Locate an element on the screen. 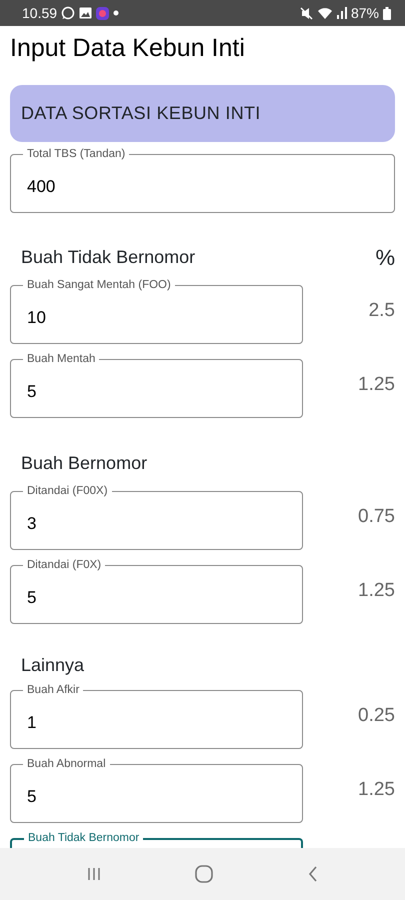  input-field: Buah Afkir 1 is located at coordinates (156, 716).